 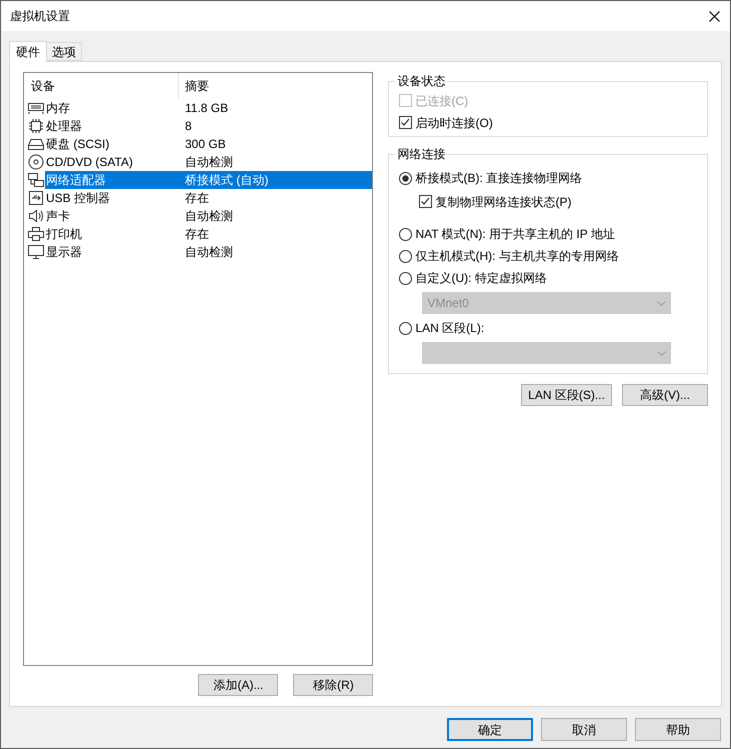 I want to click on button: 帮助, so click(x=678, y=729).